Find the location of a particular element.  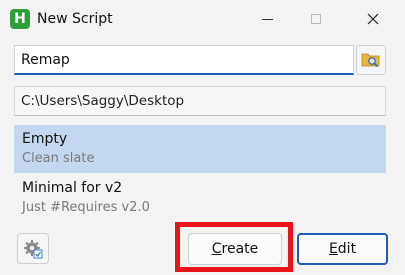

settings-button is located at coordinates (33, 248).